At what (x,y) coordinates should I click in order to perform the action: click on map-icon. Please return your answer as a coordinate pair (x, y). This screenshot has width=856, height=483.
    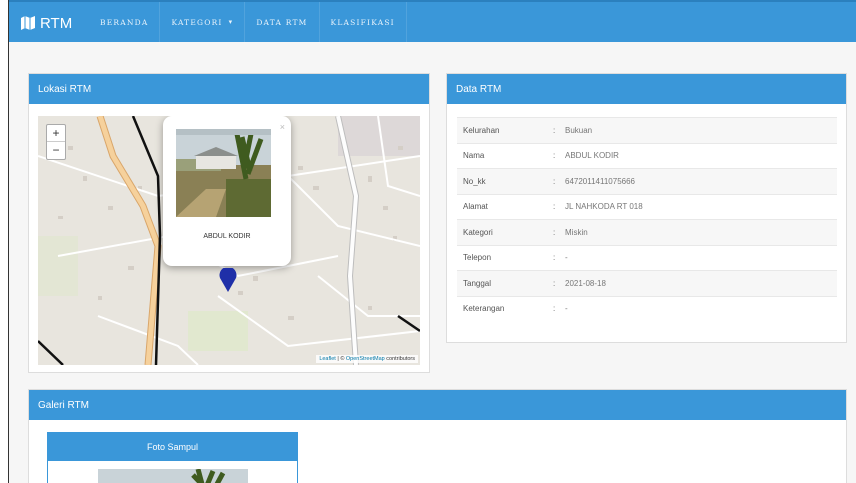
    Looking at the image, I should click on (28, 23).